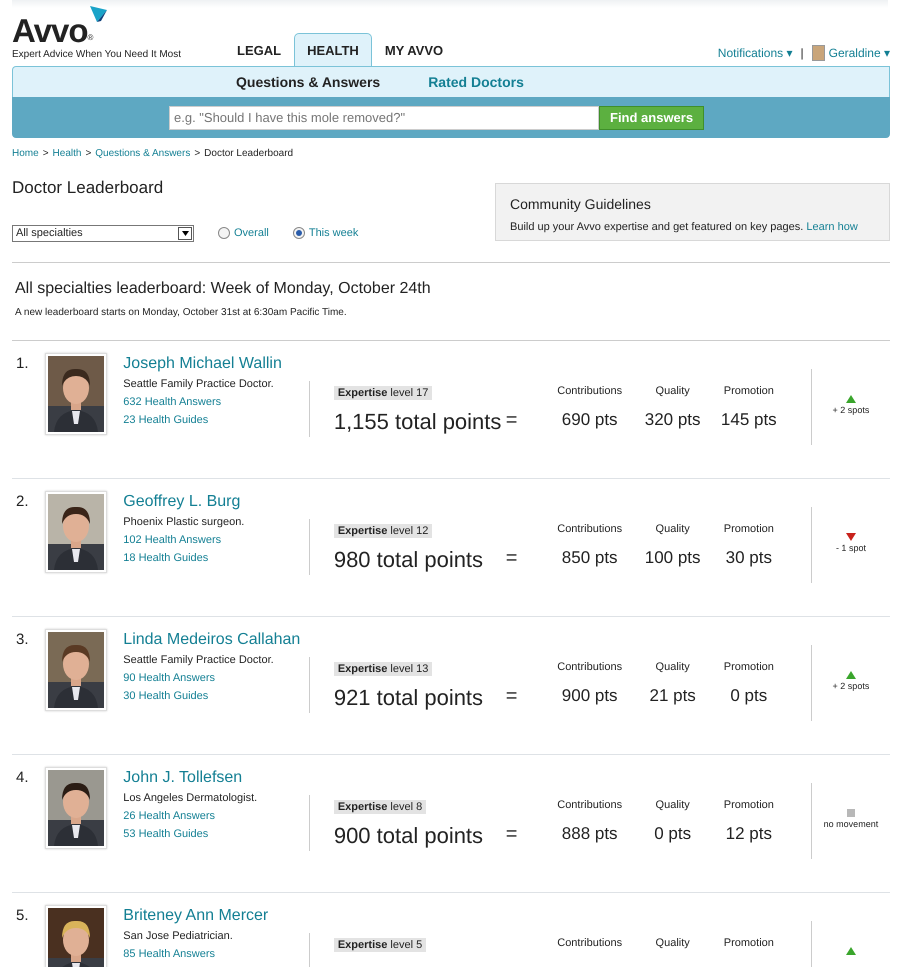 Image resolution: width=900 pixels, height=967 pixels. Describe the element at coordinates (216, 777) in the screenshot. I see `doctor-name-link: John J. Tollefsen` at that location.